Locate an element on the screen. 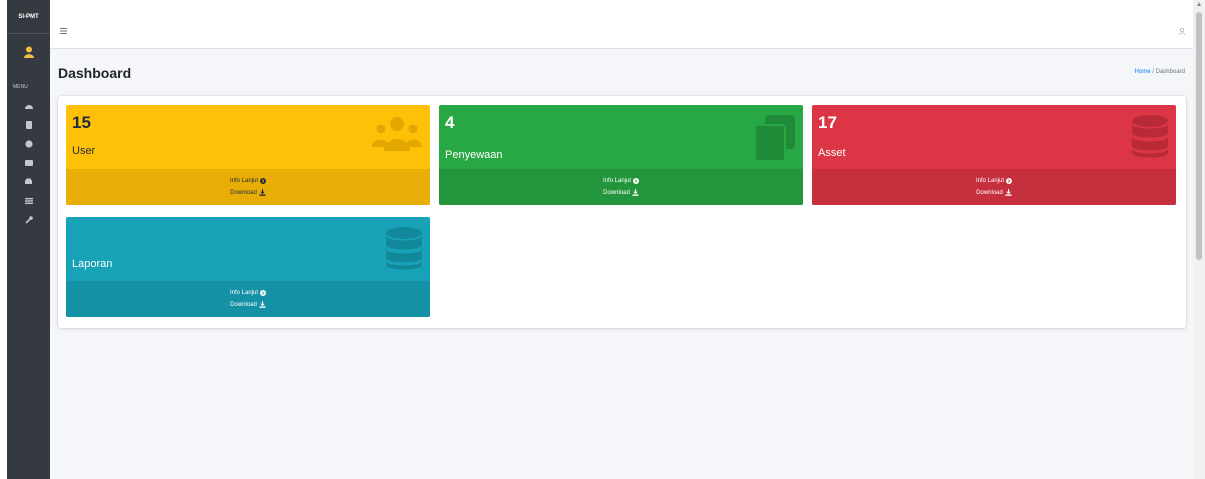 This screenshot has height=479, width=1205. page-title: Dashboard is located at coordinates (95, 73).